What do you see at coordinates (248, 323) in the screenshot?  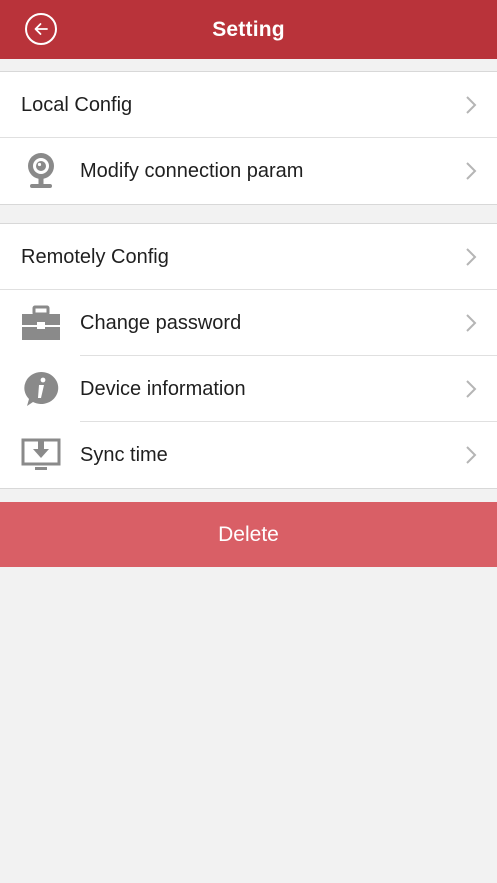 I see `change-password-row: Change password` at bounding box center [248, 323].